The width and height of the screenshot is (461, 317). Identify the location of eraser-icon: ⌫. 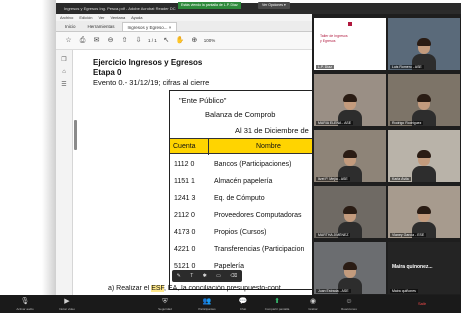
(233, 276).